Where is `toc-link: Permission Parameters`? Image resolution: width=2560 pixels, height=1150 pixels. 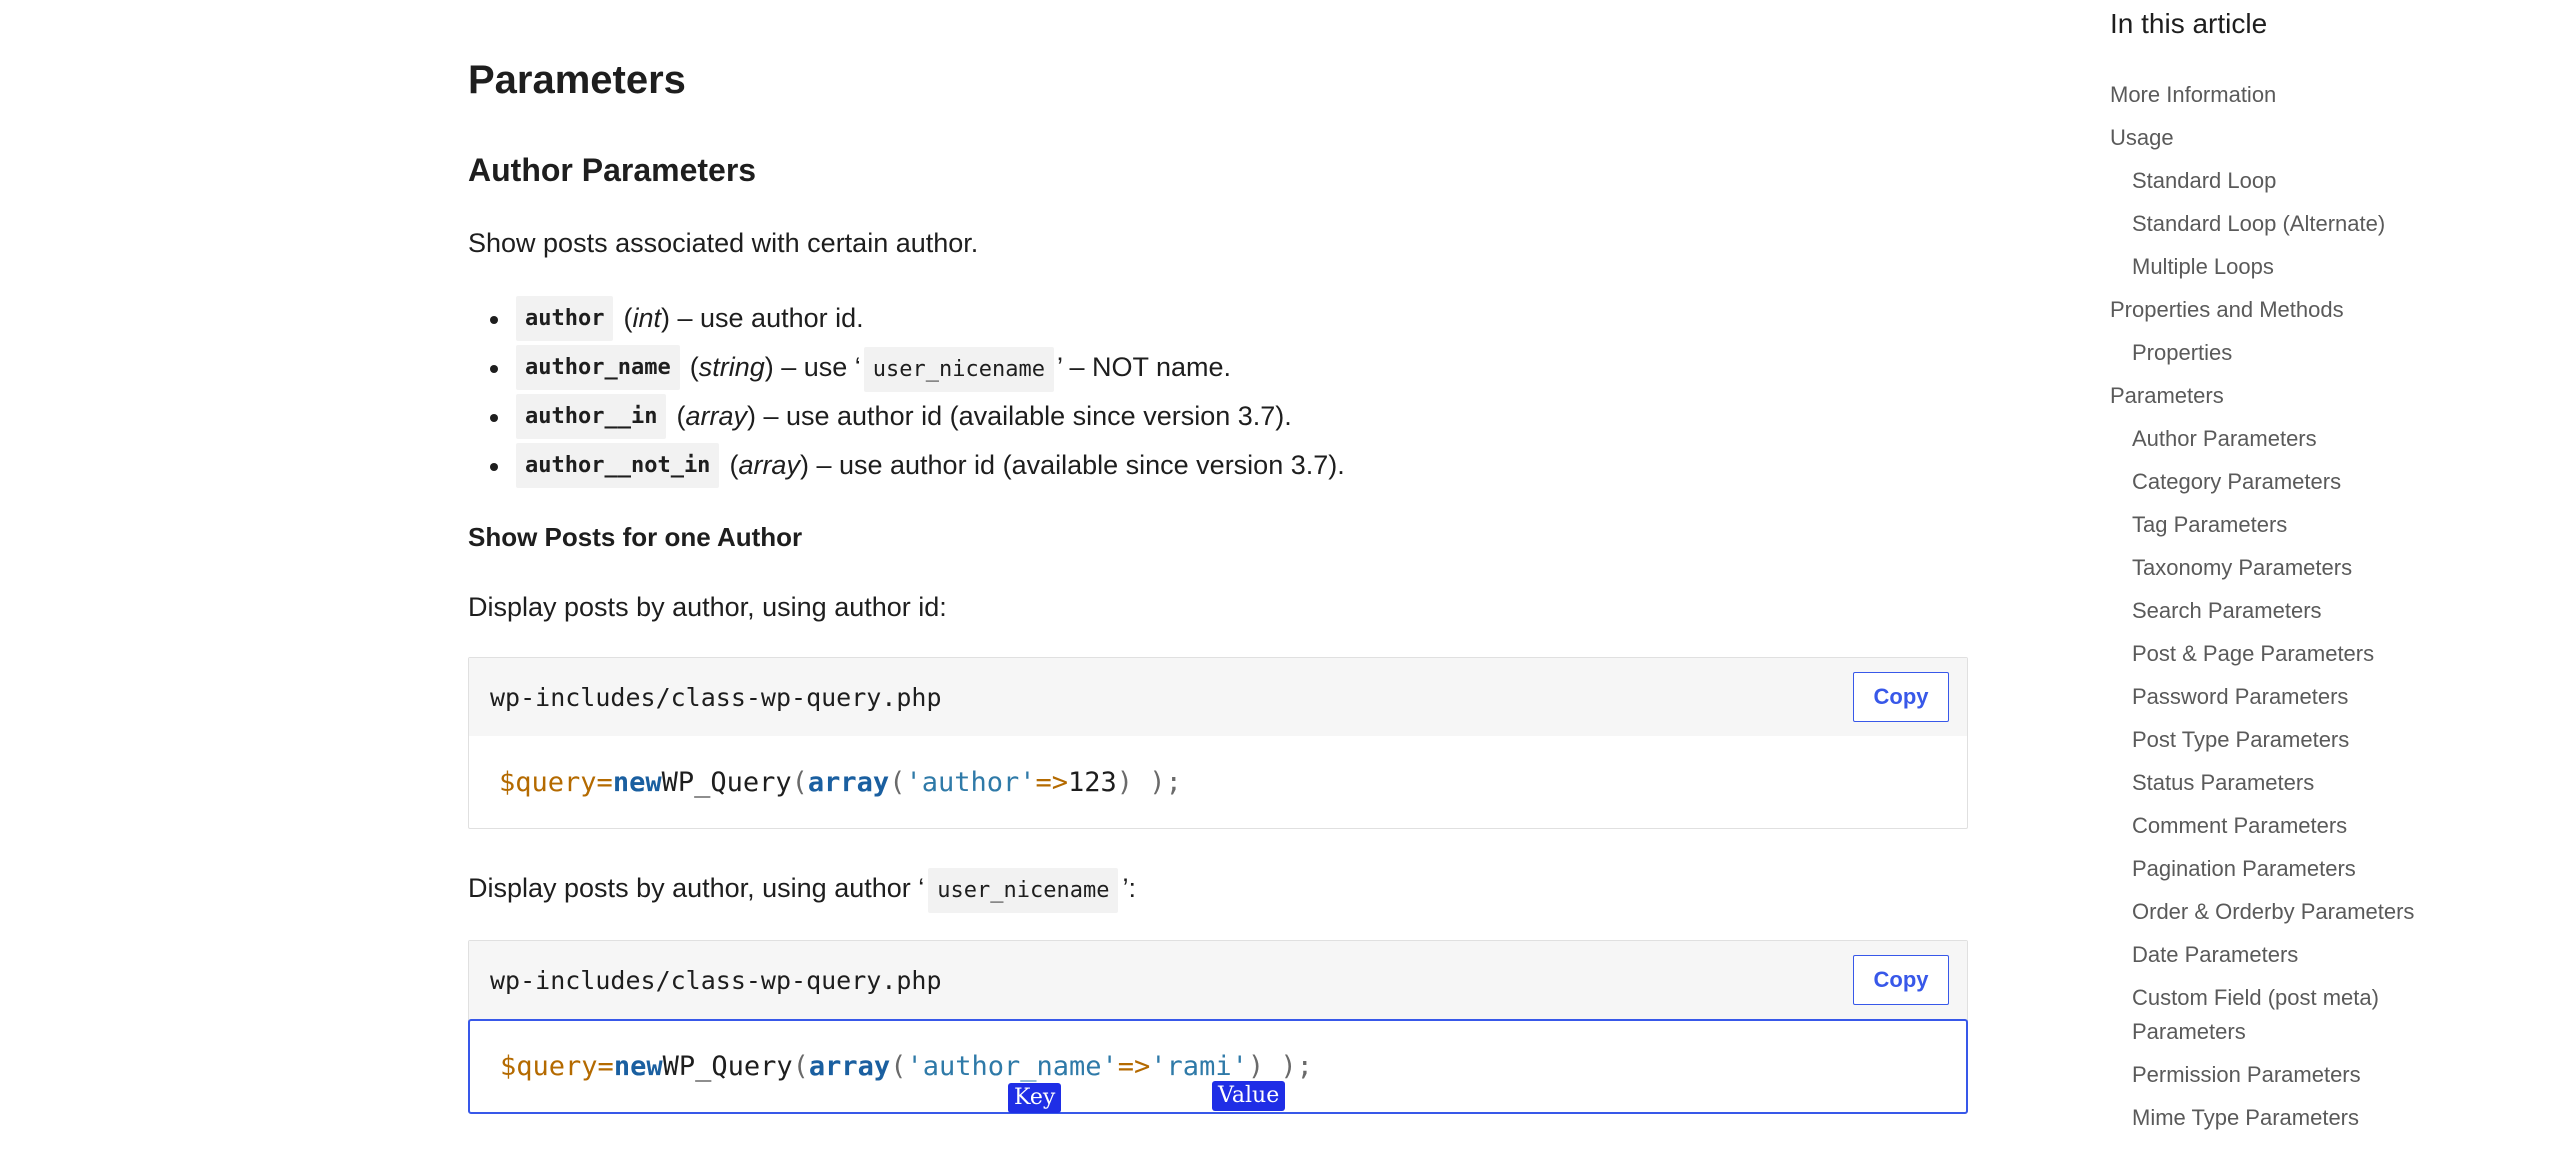
toc-link: Permission Parameters is located at coordinates (2275, 1075).